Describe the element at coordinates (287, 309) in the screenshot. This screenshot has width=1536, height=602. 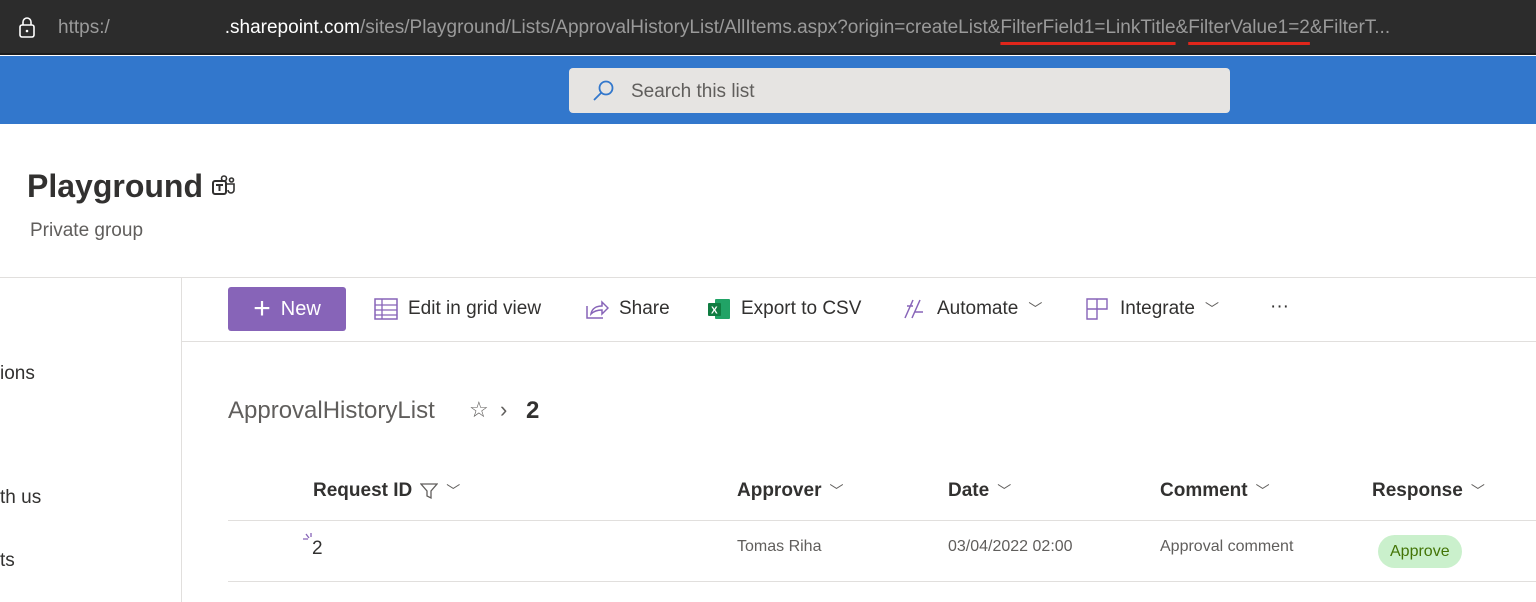
I see `new-button: + New` at that location.